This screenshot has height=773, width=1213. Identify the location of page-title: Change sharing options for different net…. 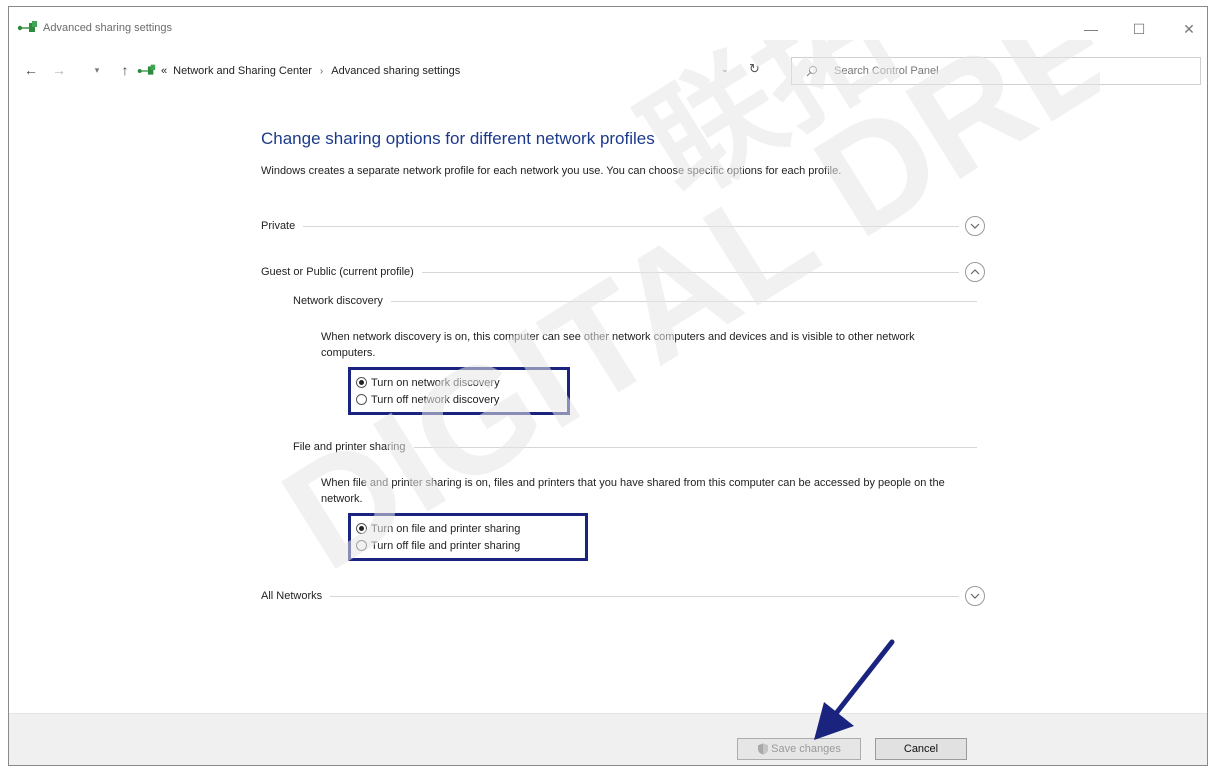
(458, 138).